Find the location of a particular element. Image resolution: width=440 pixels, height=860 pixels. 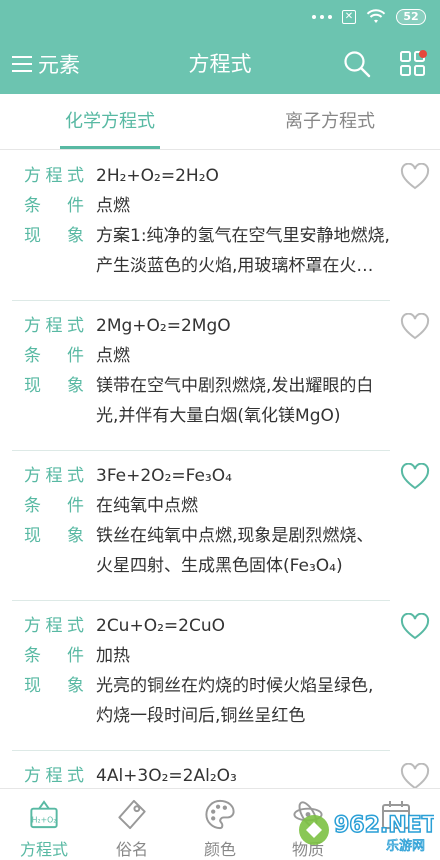

nav-calendar is located at coordinates (396, 824).